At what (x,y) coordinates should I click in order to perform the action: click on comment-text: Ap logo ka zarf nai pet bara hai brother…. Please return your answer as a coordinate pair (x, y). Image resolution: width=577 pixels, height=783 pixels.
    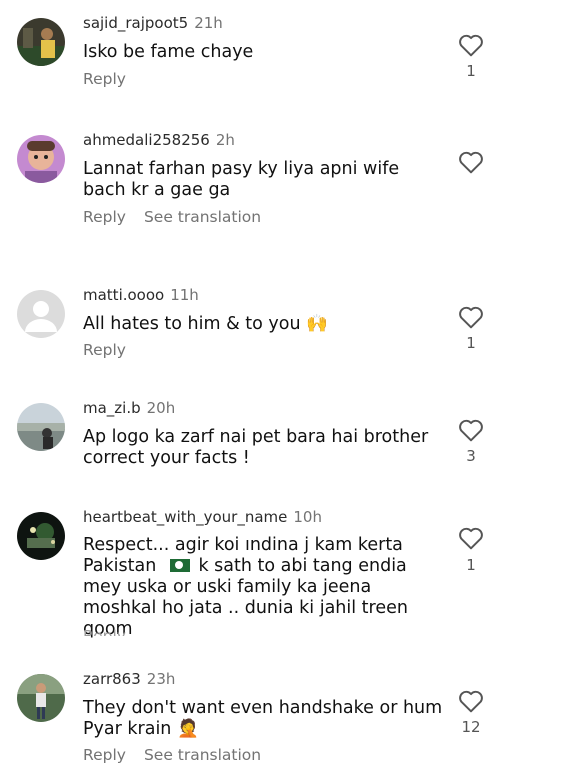
    Looking at the image, I should click on (256, 447).